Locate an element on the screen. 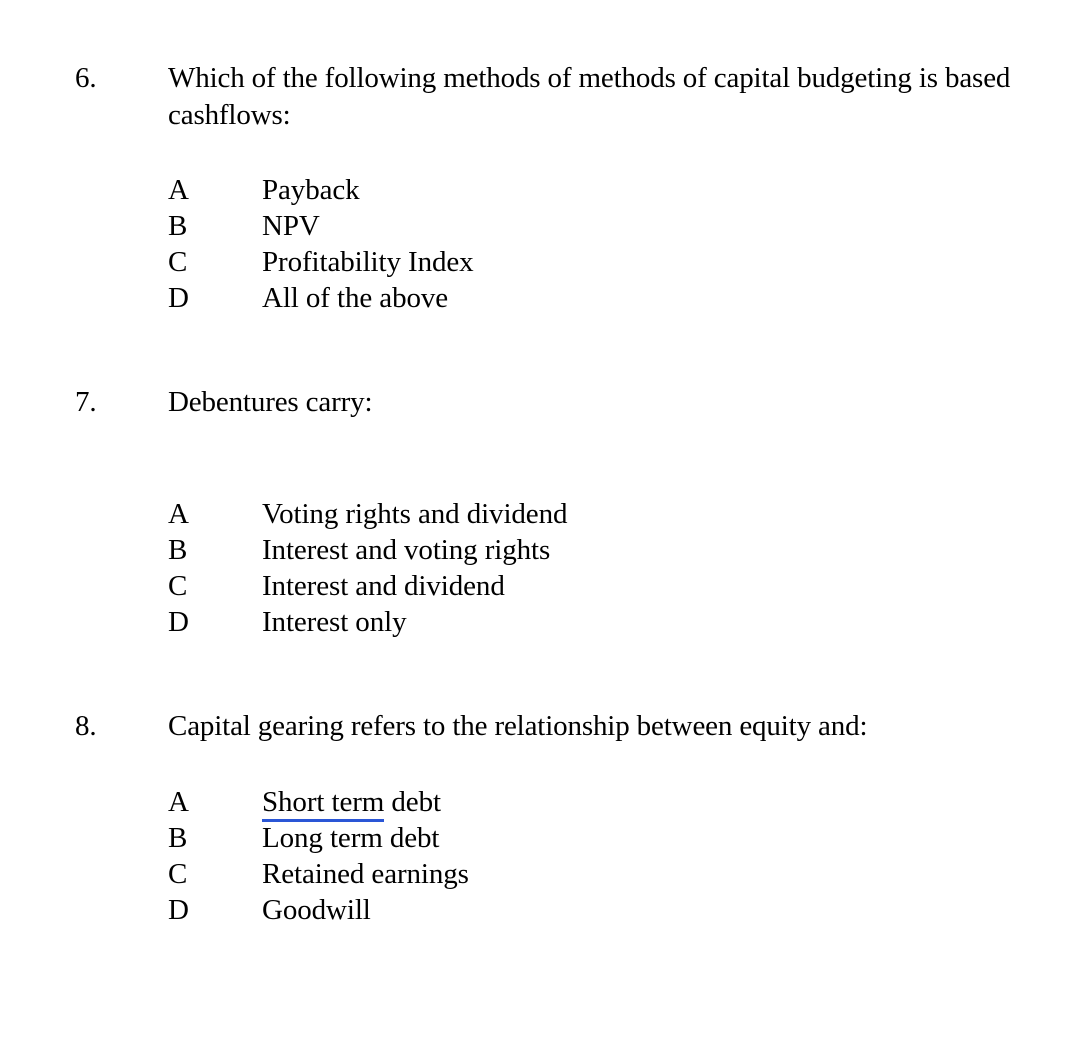  option-row-7-b: B Interest and voting rights is located at coordinates (542, 550).